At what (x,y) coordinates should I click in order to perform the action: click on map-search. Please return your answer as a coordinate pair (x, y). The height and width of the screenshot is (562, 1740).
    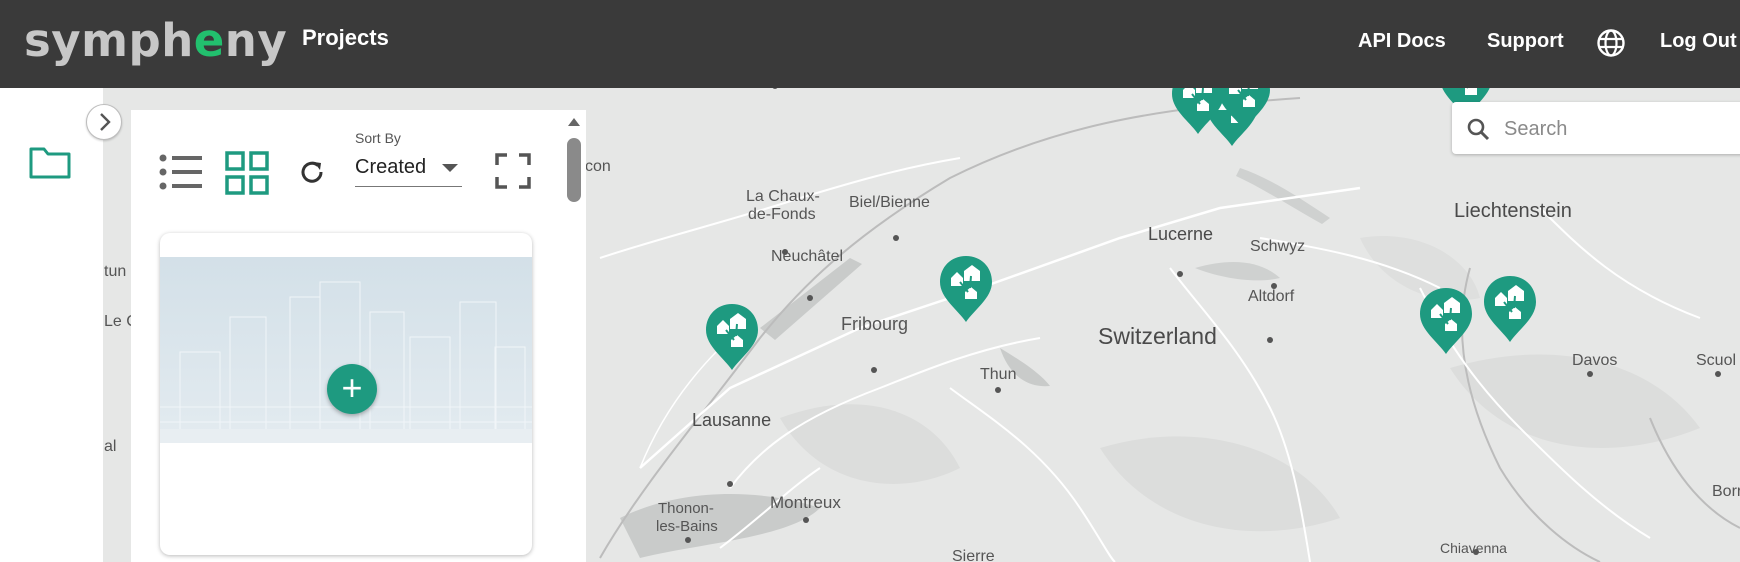
    Looking at the image, I should click on (1596, 128).